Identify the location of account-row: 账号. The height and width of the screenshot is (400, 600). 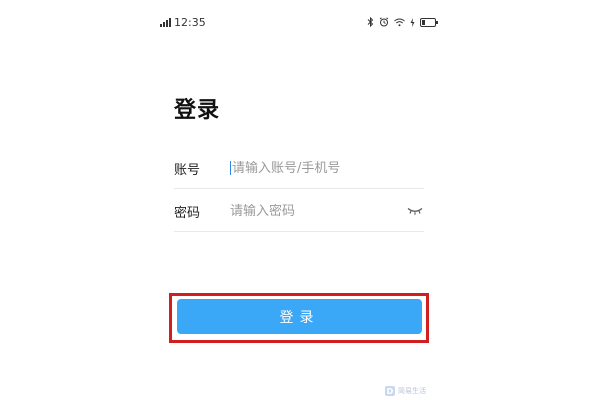
(299, 168).